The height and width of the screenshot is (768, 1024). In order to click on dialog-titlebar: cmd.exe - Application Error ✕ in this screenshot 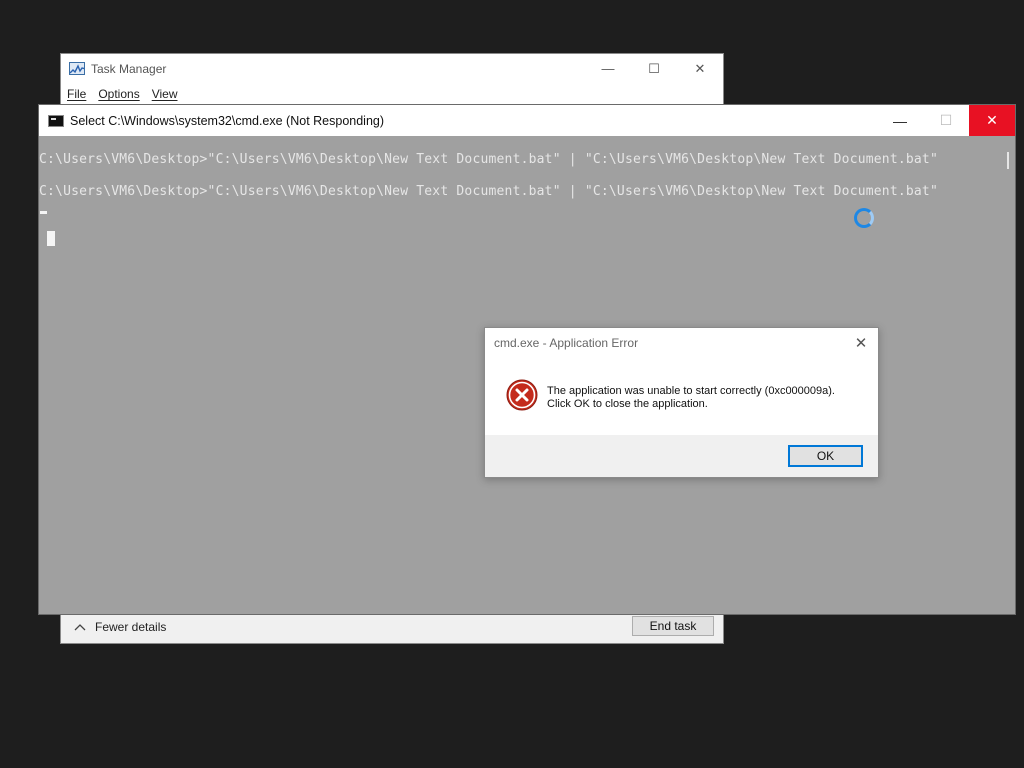, I will do `click(681, 343)`.